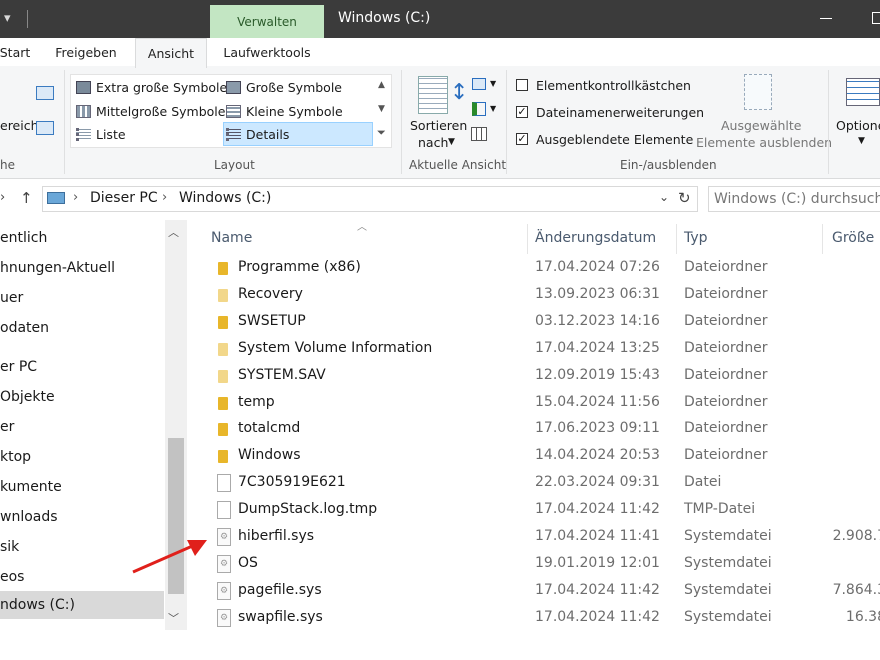  What do you see at coordinates (826, 18) in the screenshot?
I see `minimize-icon` at bounding box center [826, 18].